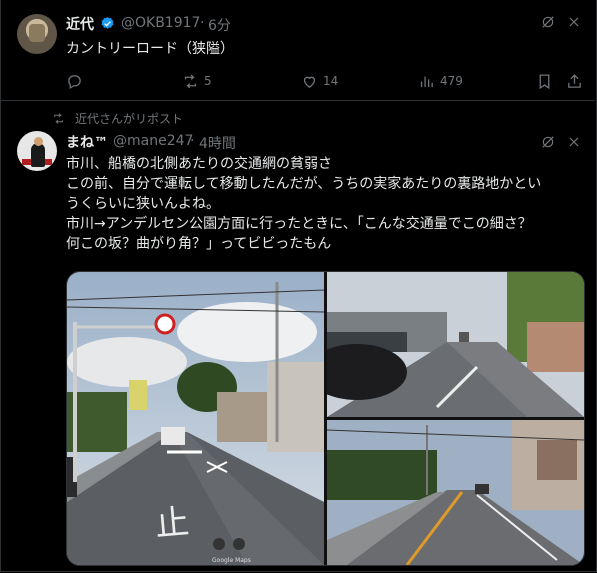 The image size is (597, 573). I want to click on post-time: 6分, so click(219, 25).